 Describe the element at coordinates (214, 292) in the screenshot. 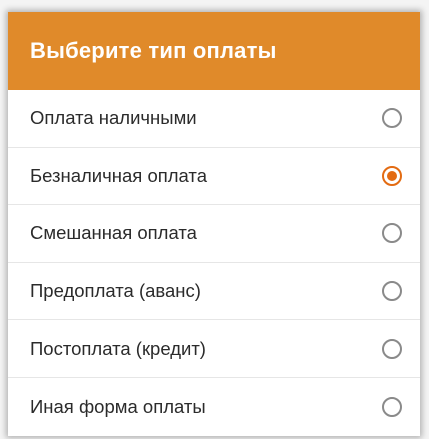

I see `option-prepayment: Предоплата (аванс)` at that location.